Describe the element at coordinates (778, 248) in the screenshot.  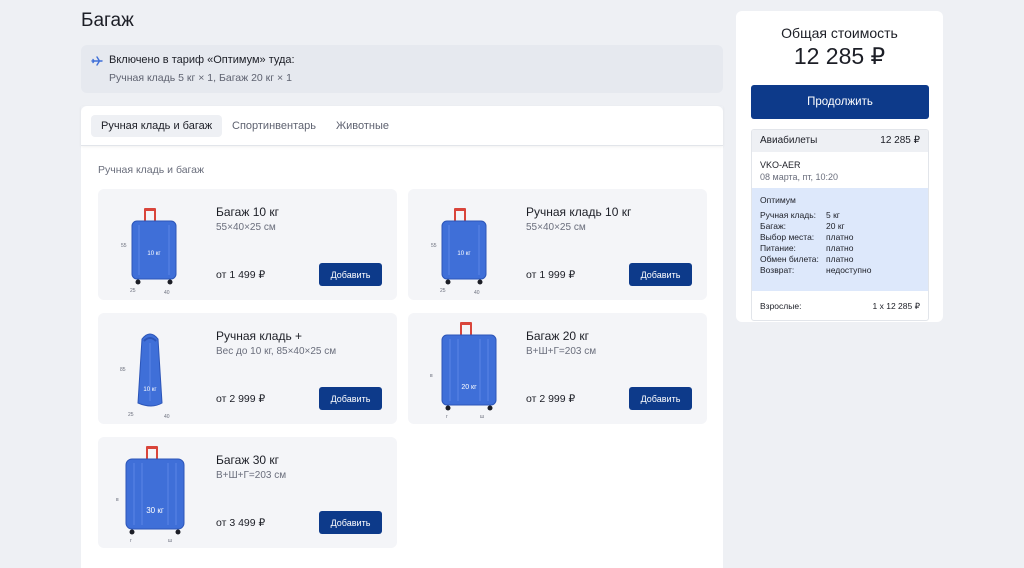
I see `tariff-row-label: Питание:` at that location.